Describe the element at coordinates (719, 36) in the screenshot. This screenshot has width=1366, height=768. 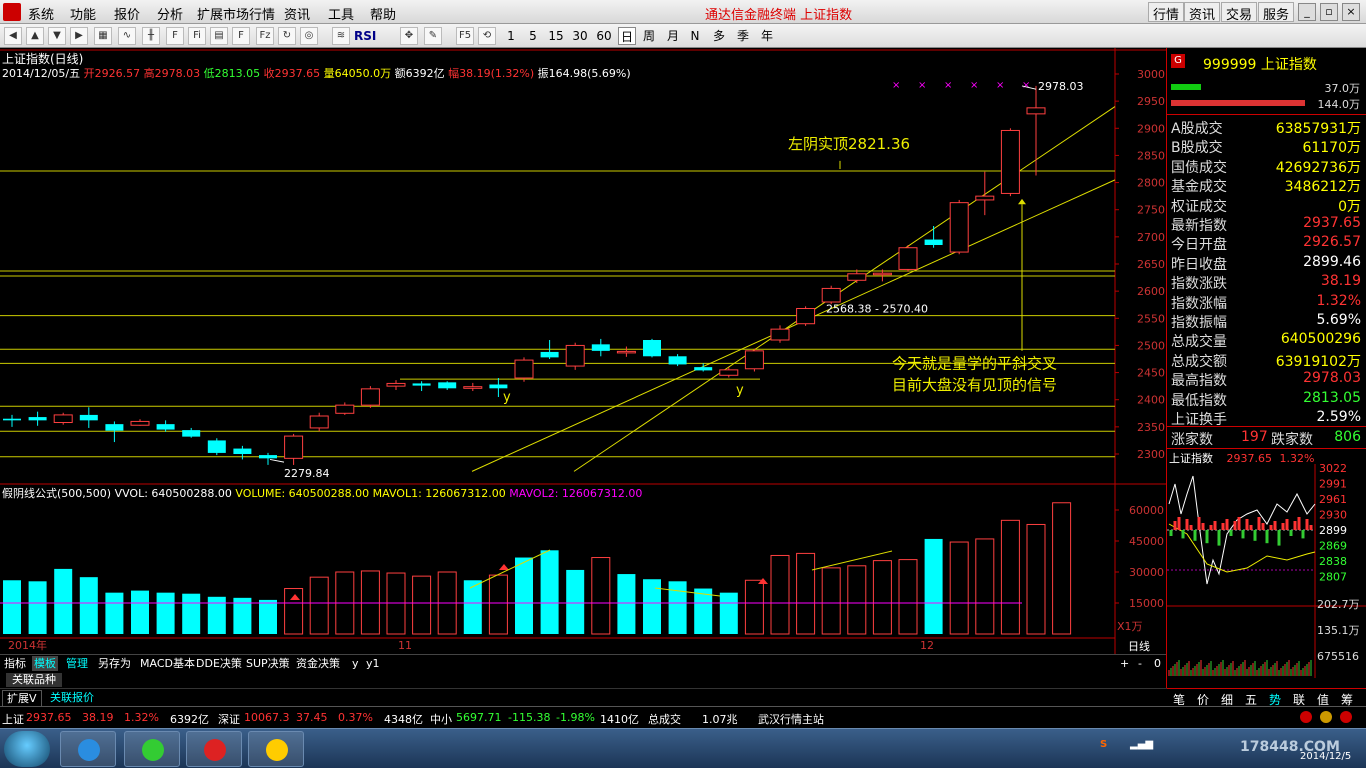
I see `period-multi: 多` at that location.